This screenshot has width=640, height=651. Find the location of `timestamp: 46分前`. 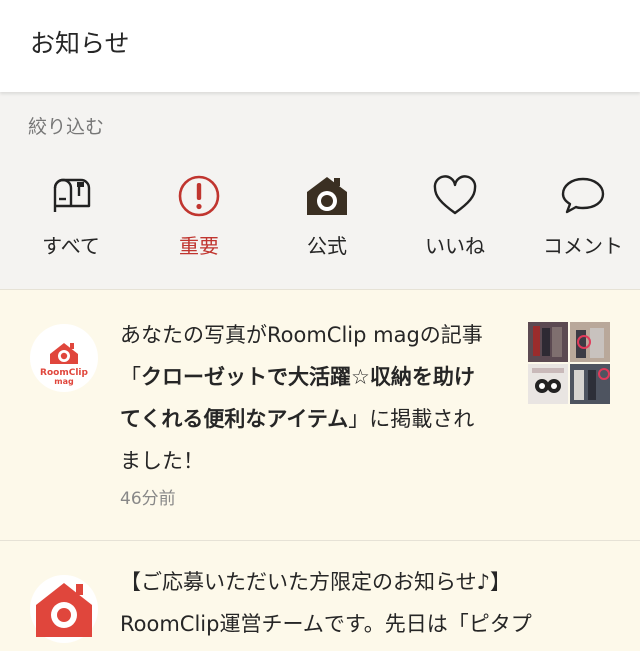

timestamp: 46分前 is located at coordinates (148, 499).